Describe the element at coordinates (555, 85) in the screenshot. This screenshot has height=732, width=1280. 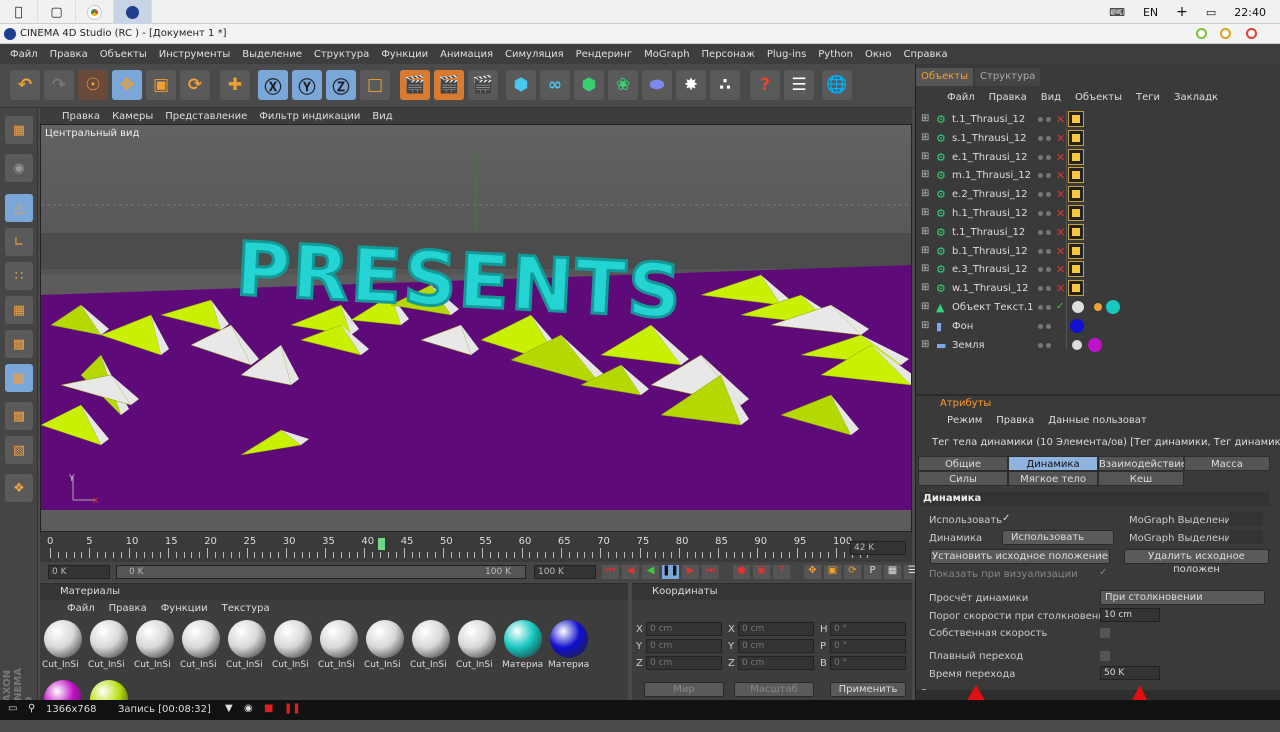
I see `spline-icon: ∞` at that location.